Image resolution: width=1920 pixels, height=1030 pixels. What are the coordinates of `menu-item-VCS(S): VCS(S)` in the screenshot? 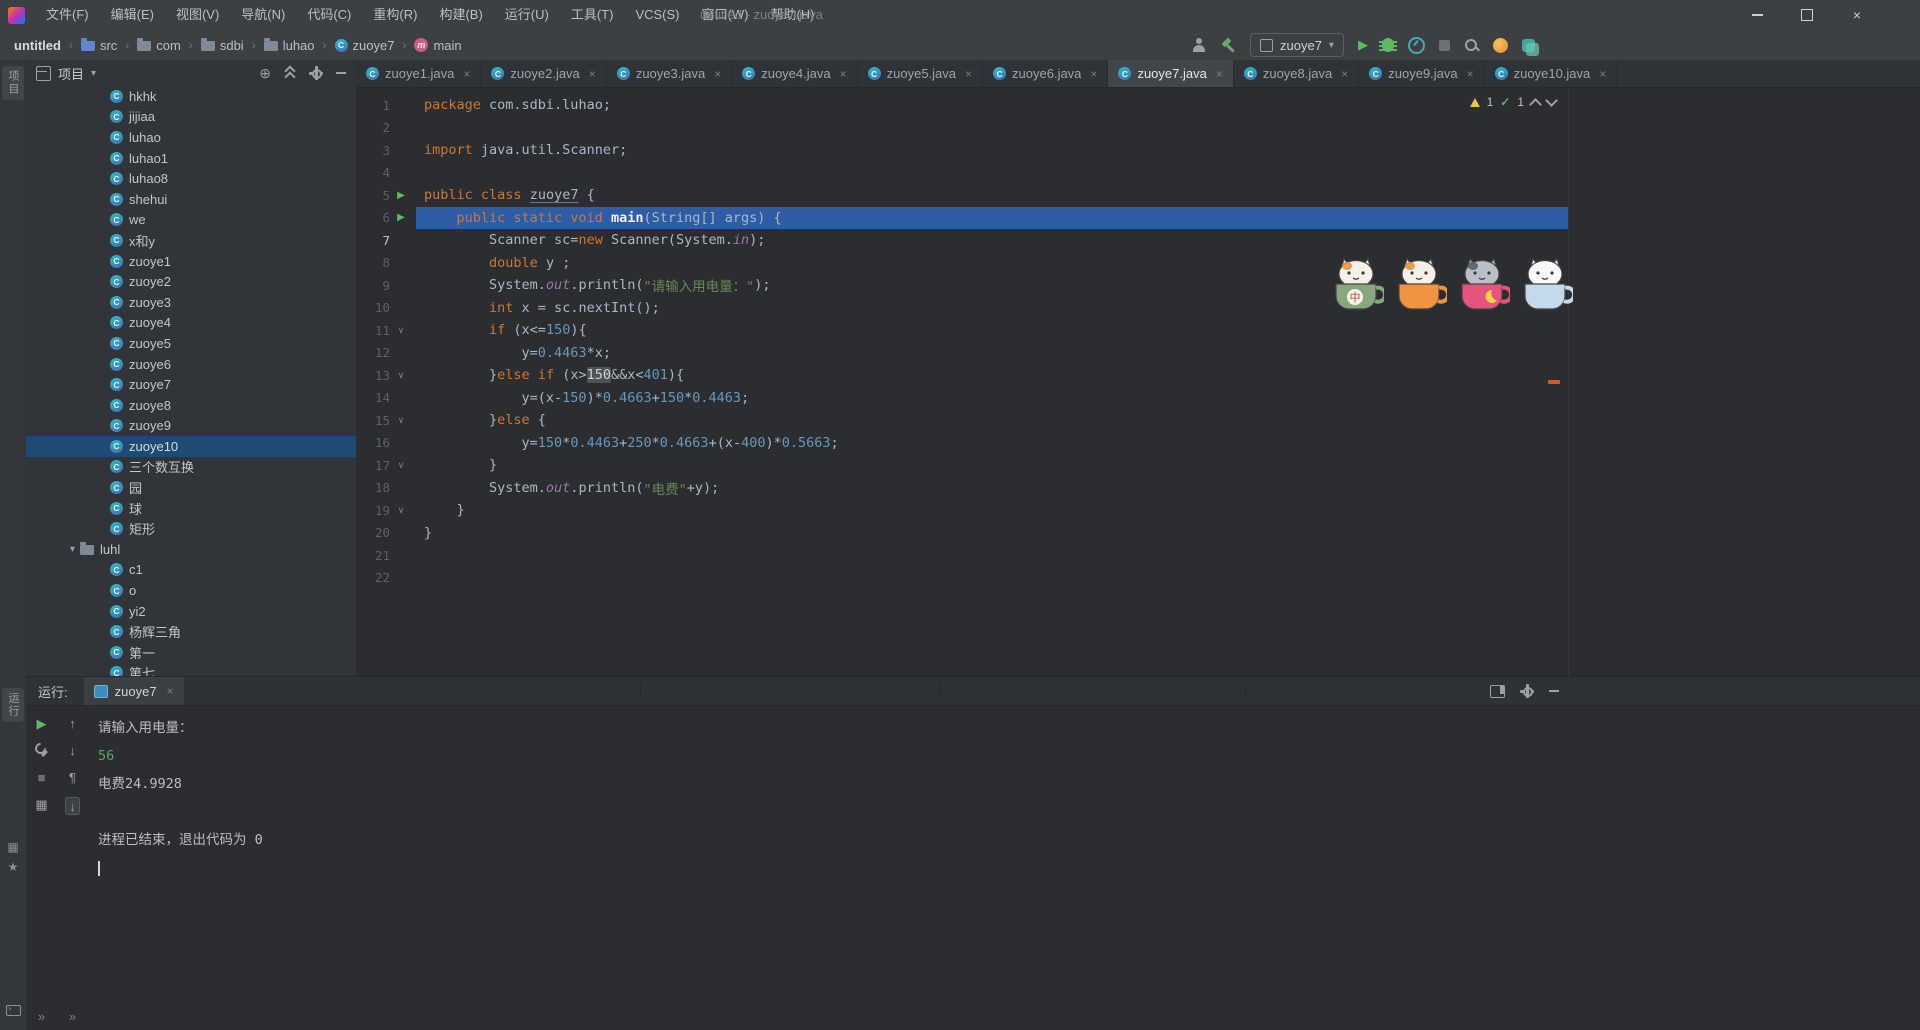 It's located at (657, 15).